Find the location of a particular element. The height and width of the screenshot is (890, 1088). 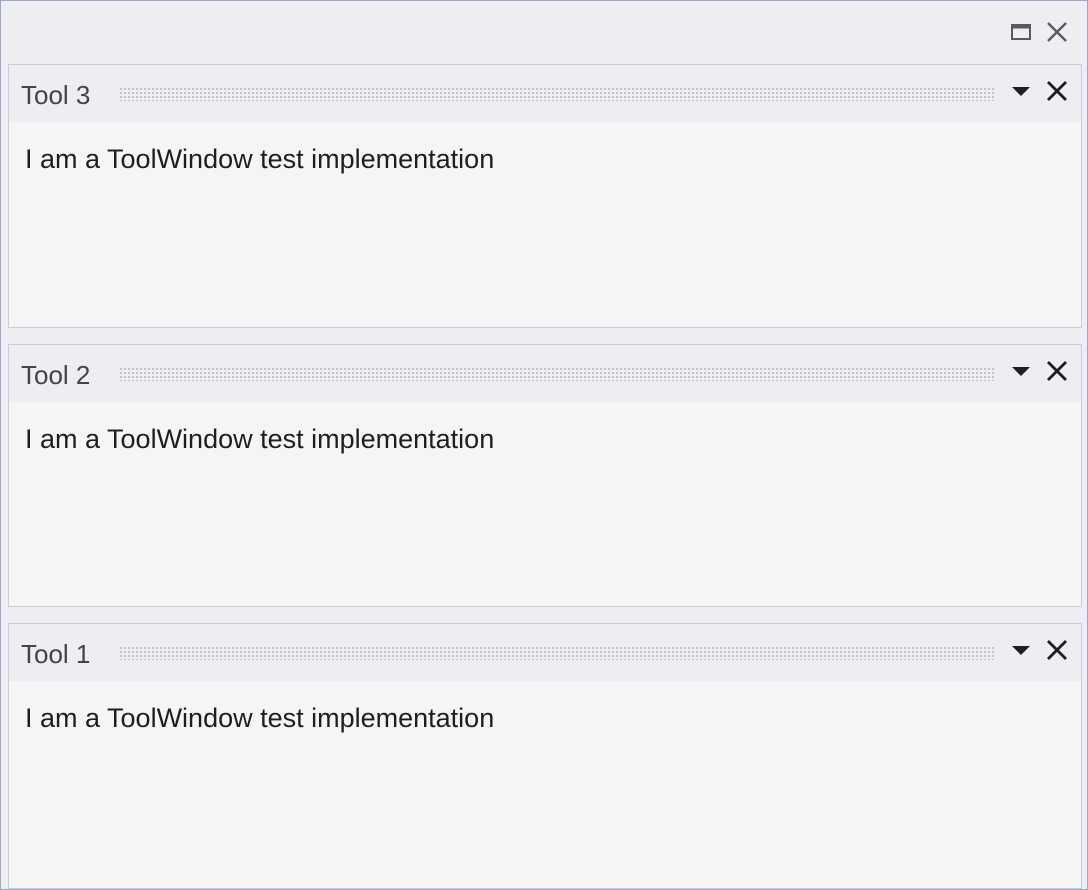

maximize-icon is located at coordinates (1021, 32).